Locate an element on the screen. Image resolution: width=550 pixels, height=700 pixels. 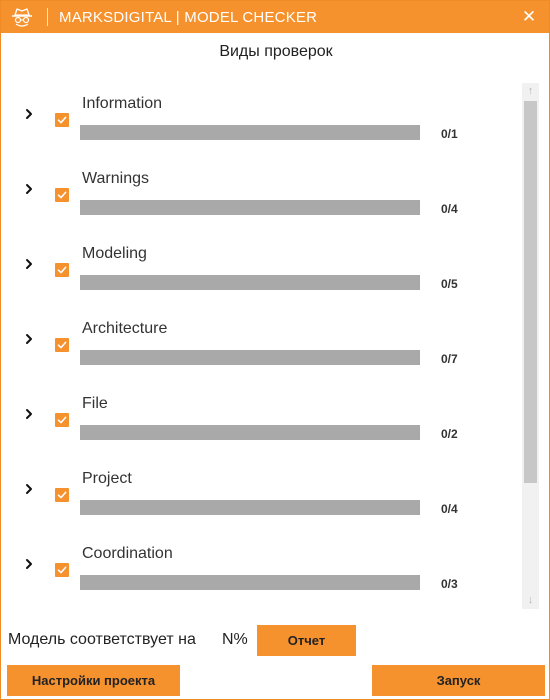
category-row: Architecture 0/7 is located at coordinates (261, 343).